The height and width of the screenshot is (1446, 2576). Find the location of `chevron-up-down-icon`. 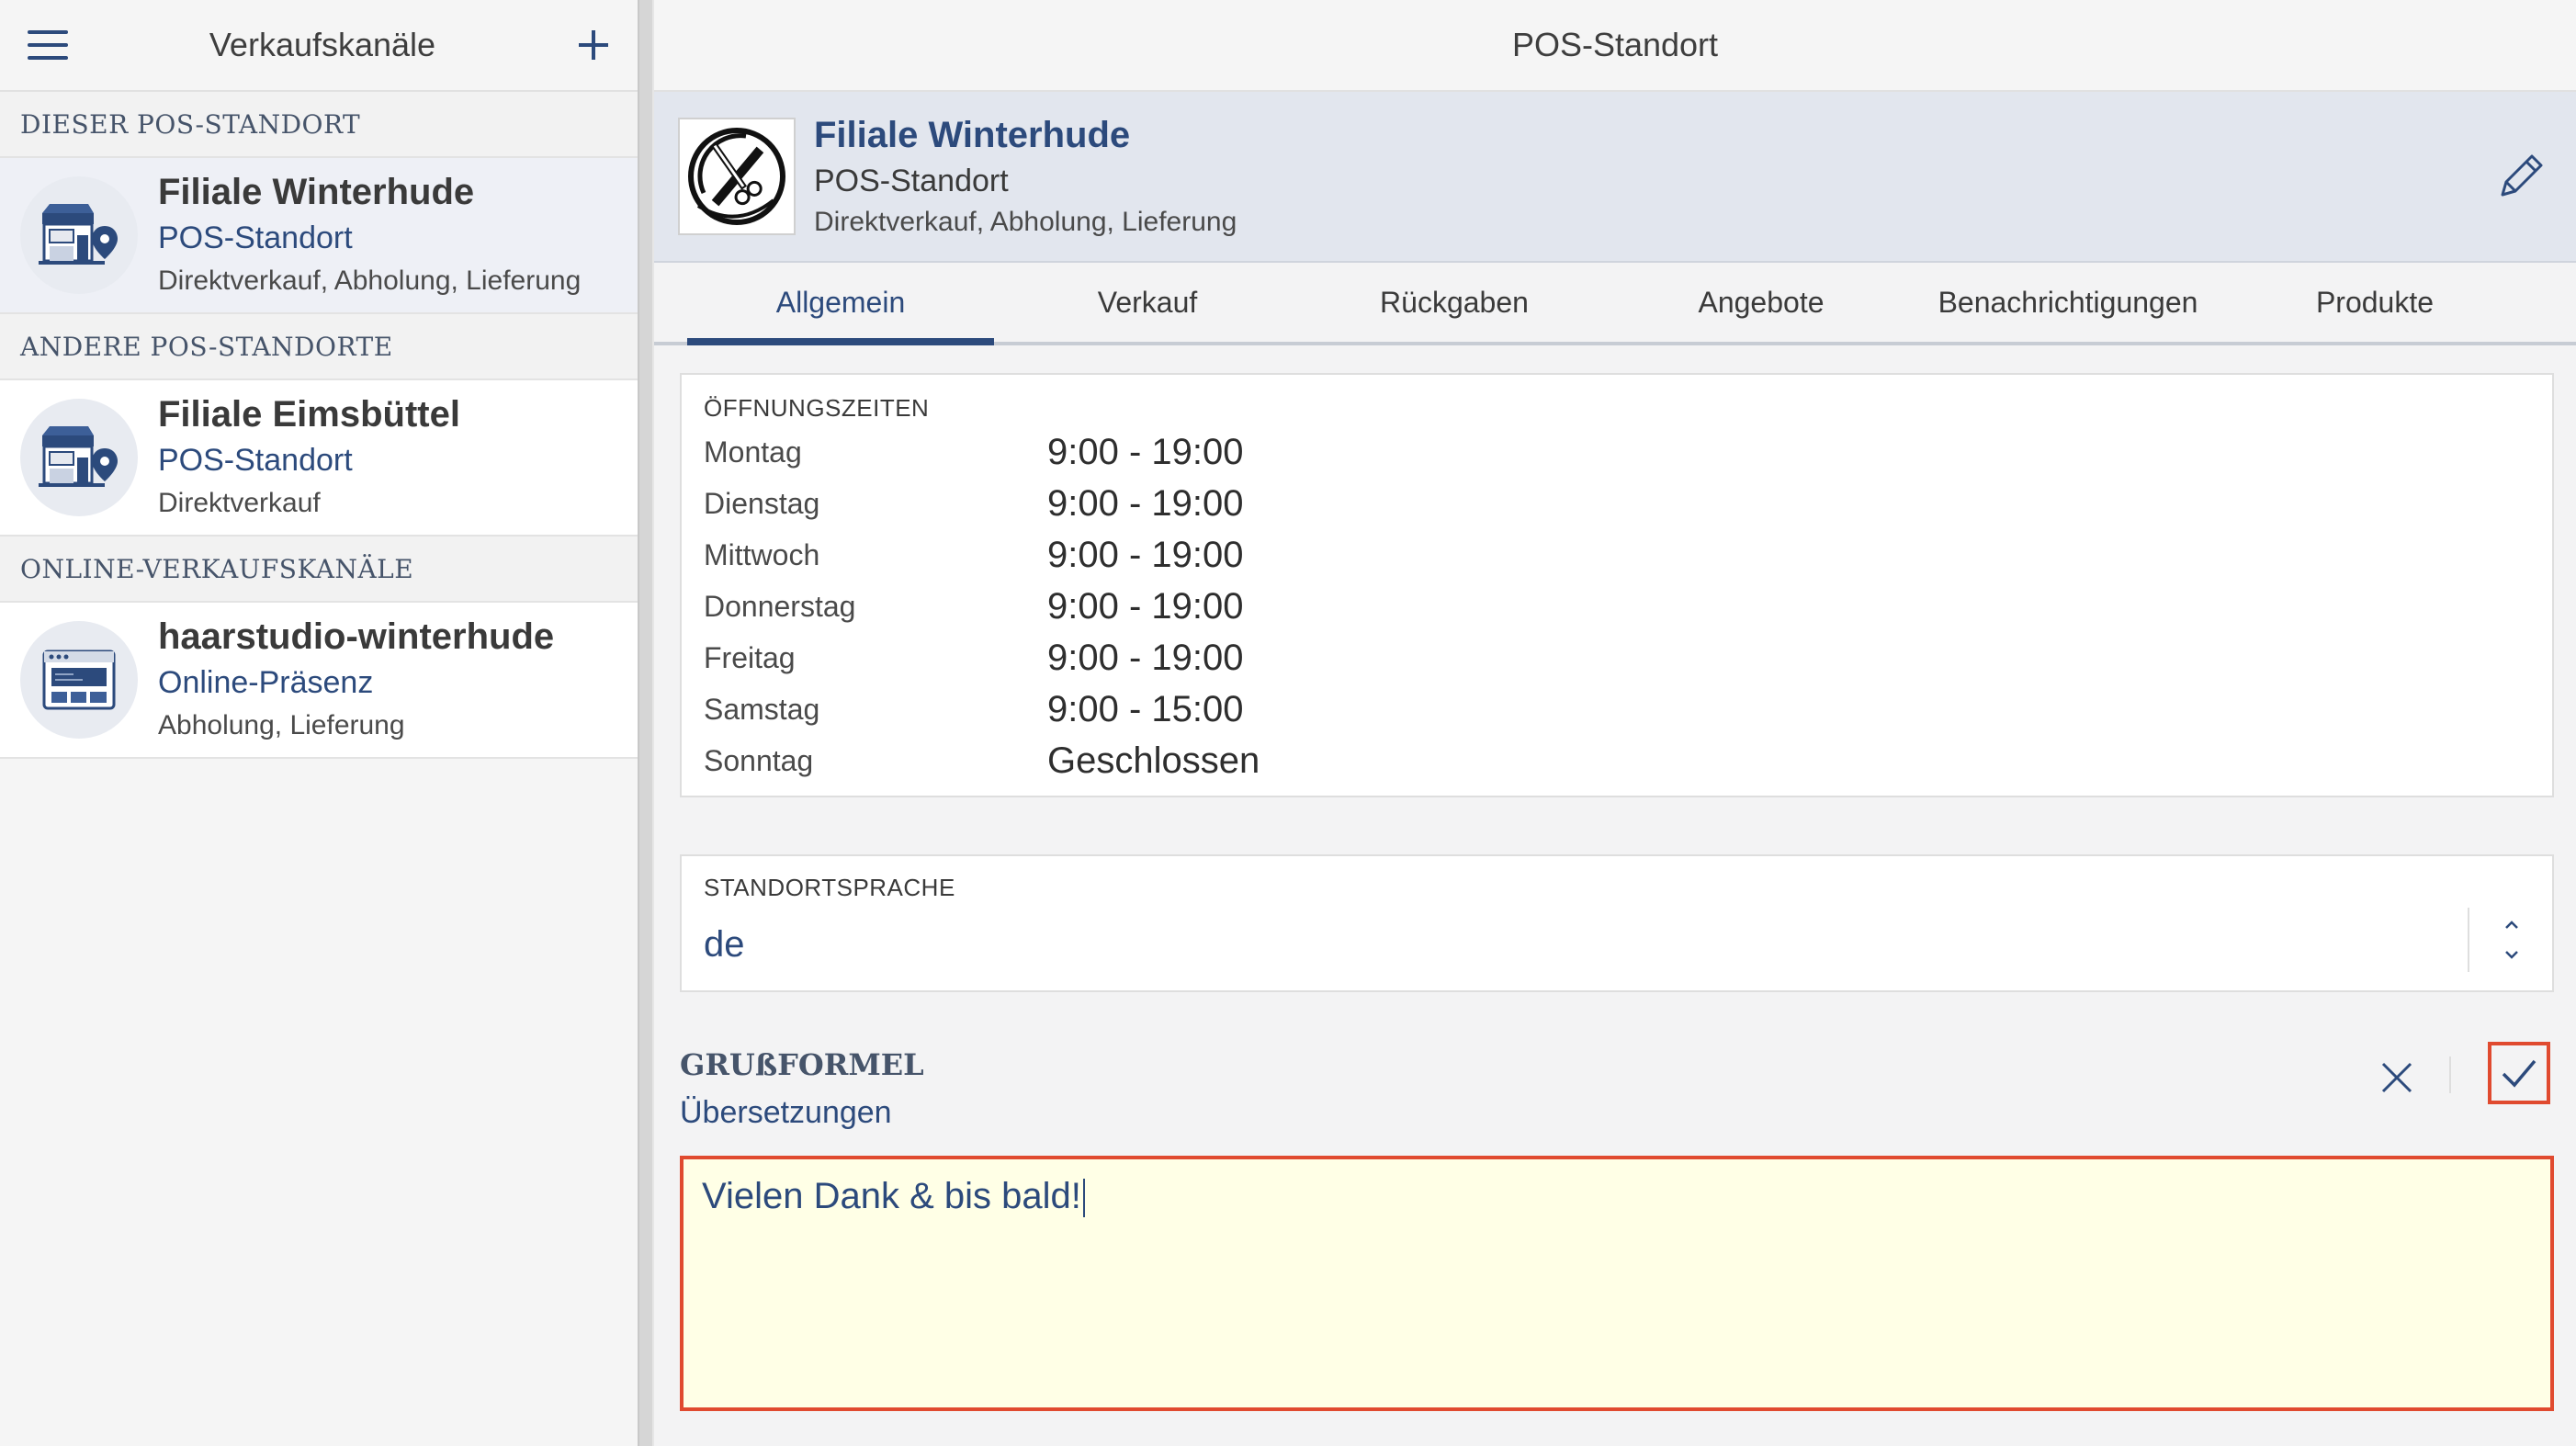

chevron-up-down-icon is located at coordinates (2510, 940).